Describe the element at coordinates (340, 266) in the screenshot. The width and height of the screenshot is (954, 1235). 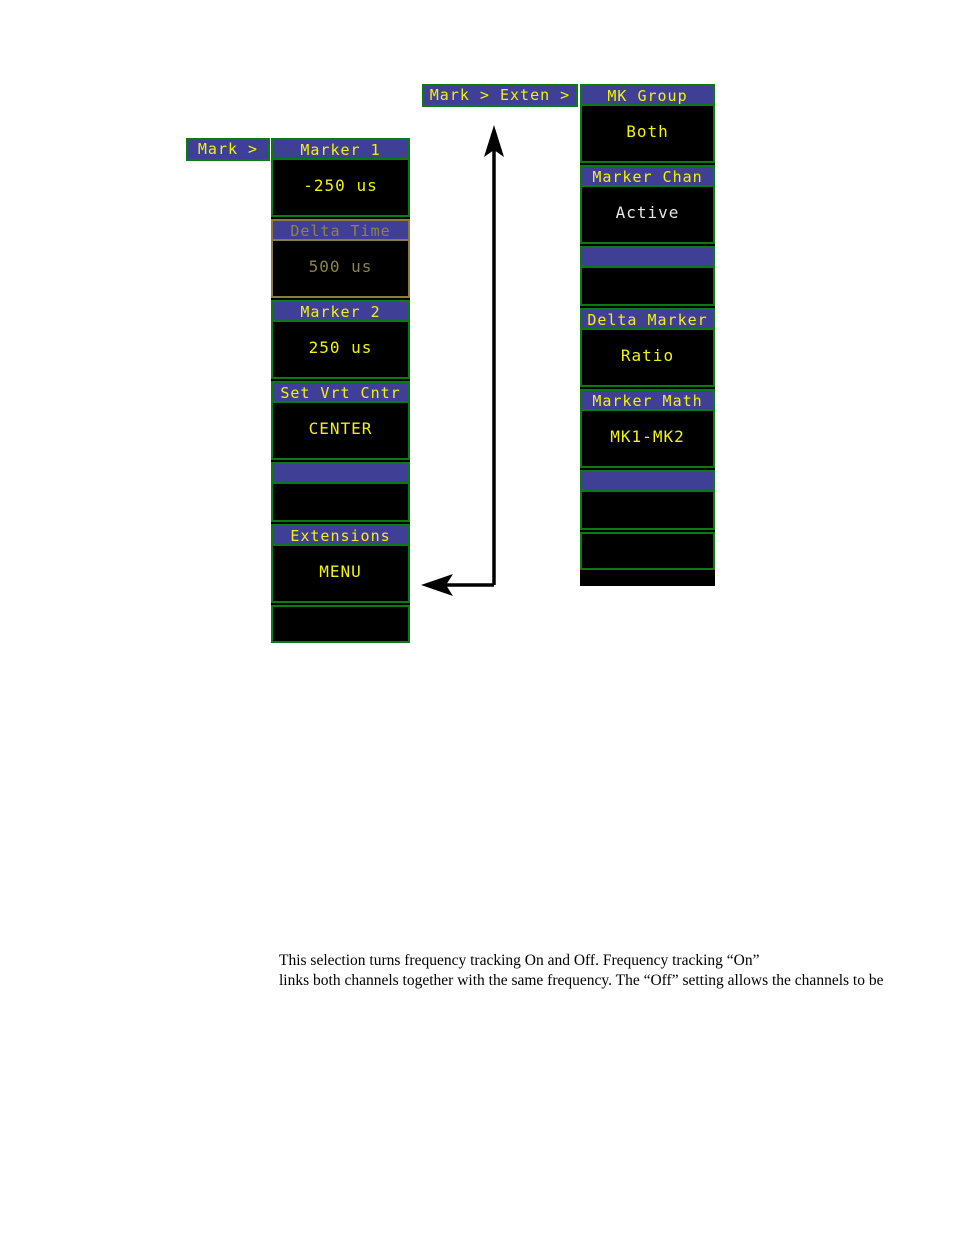
I see `softkey-value: 500 us` at that location.